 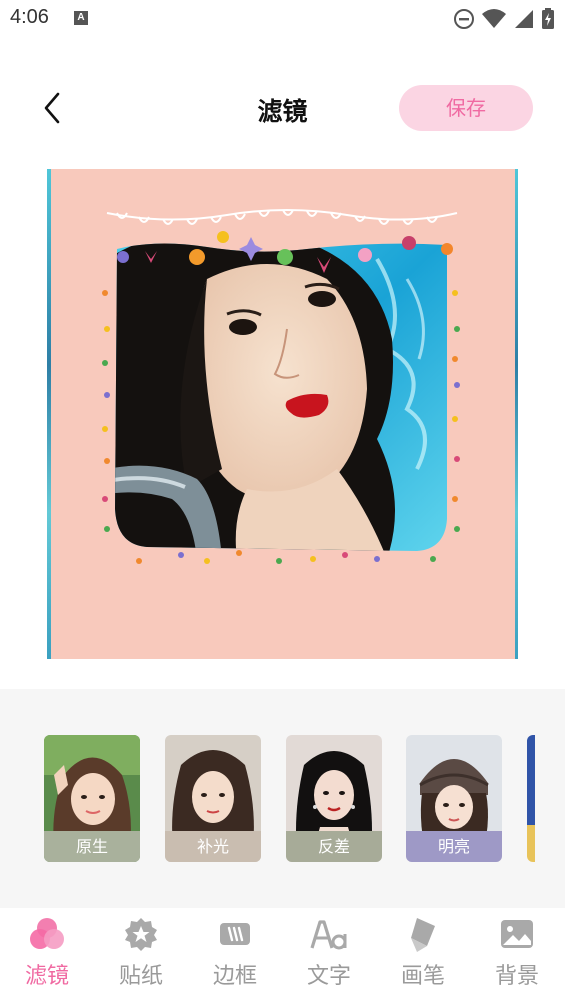 I want to click on filter-item-original: 原生, so click(x=92, y=798).